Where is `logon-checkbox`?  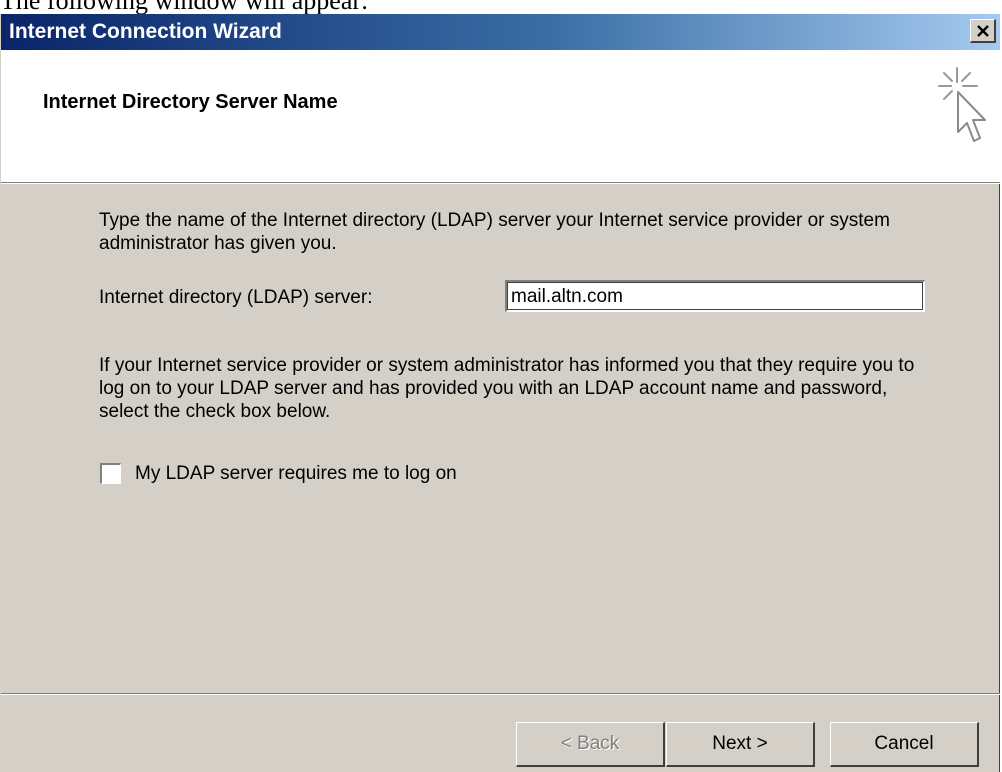
logon-checkbox is located at coordinates (110, 473).